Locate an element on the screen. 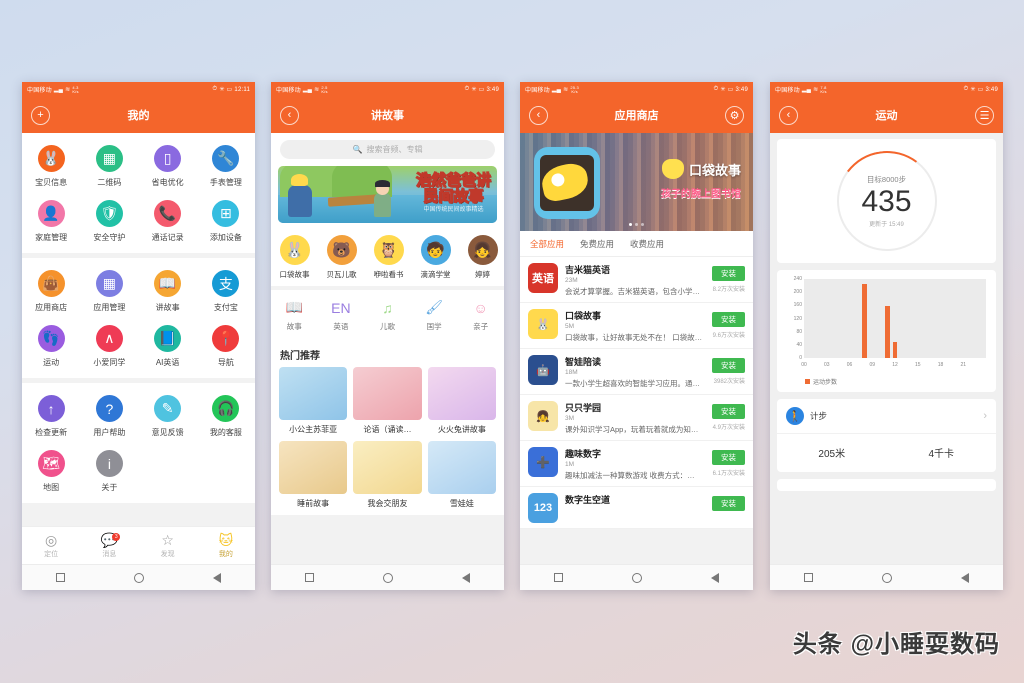  battery-icon: ▭ is located at coordinates (229, 90).